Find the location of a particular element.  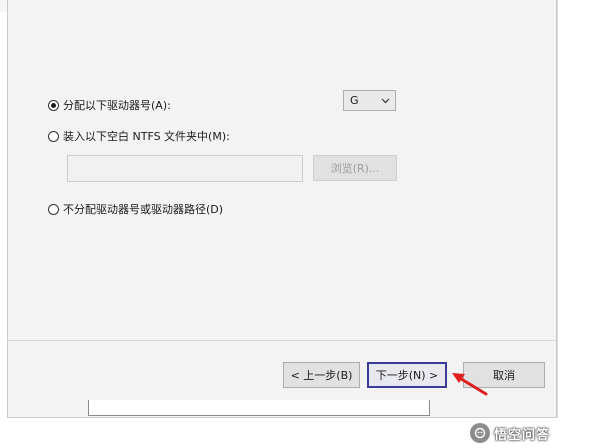

mount-folder-label: 装入以下空白 NTFS 文件夹中(M): is located at coordinates (146, 136).